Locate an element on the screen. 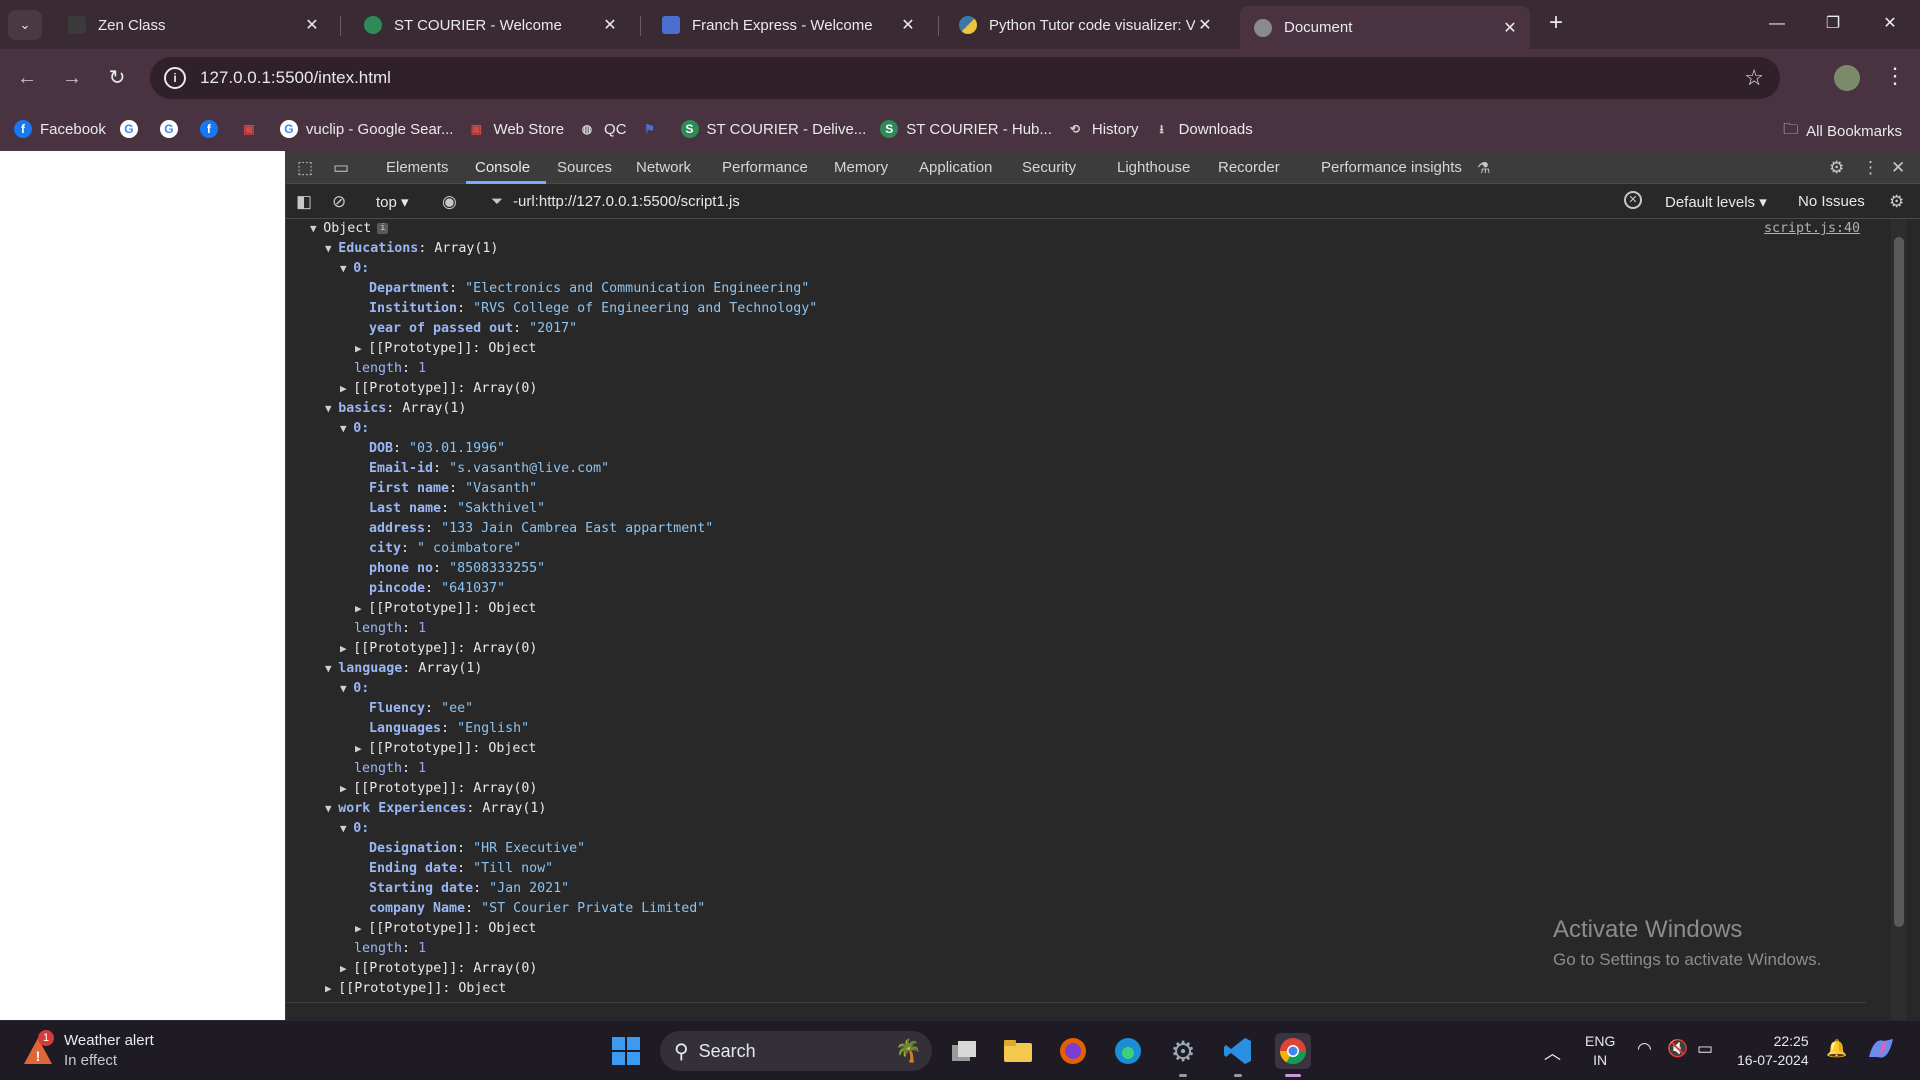 Image resolution: width=1920 pixels, height=1080 pixels. bookmark-item: ⚑ is located at coordinates (654, 129).